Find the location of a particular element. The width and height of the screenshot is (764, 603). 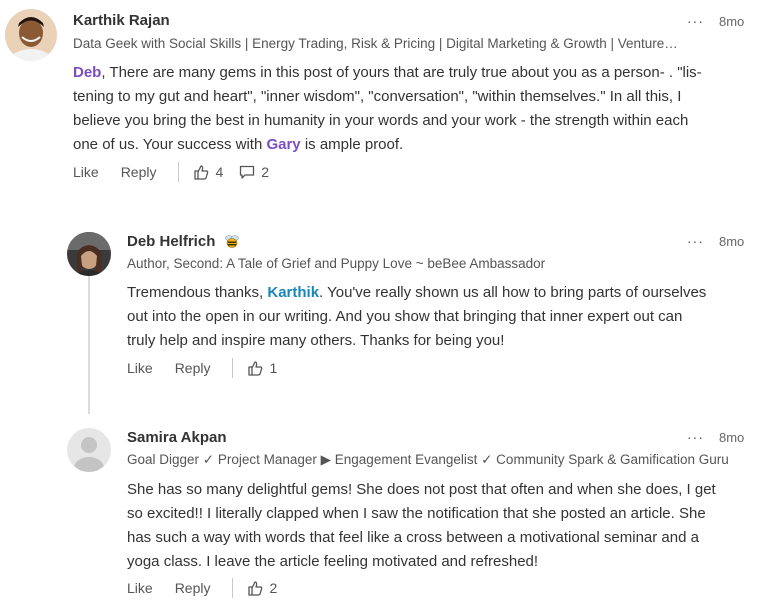

comment-actions: Like Reply 4 2 is located at coordinates (179, 172).